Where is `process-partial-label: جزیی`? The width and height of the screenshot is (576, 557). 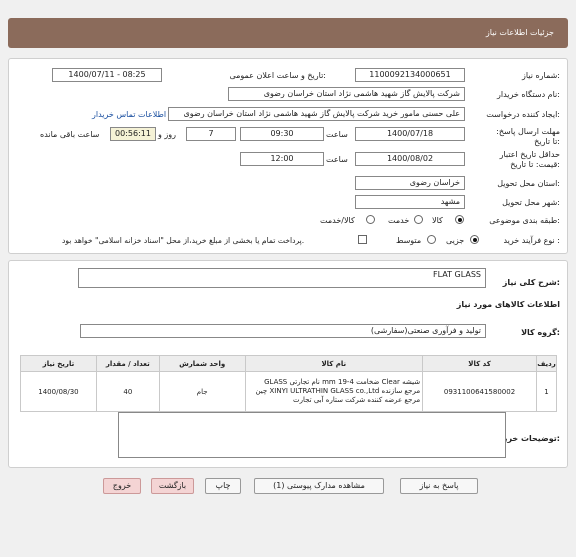
process-partial-label: جزیی is located at coordinates (455, 240).